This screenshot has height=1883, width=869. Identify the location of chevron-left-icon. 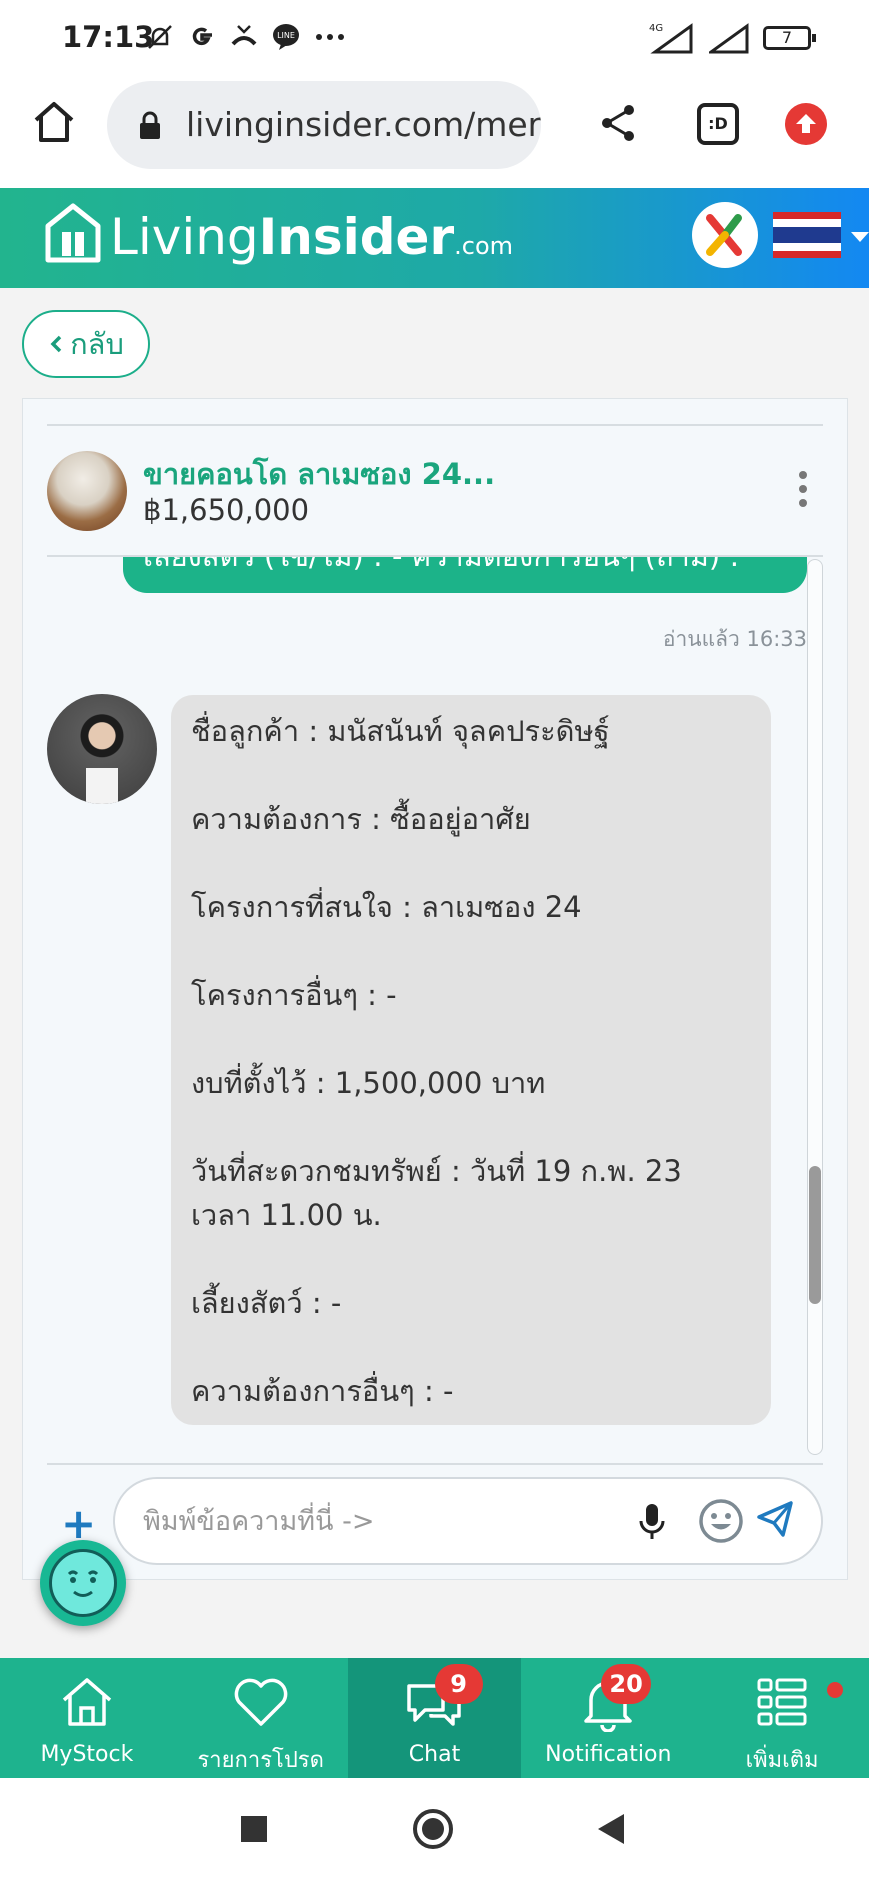
(56, 344).